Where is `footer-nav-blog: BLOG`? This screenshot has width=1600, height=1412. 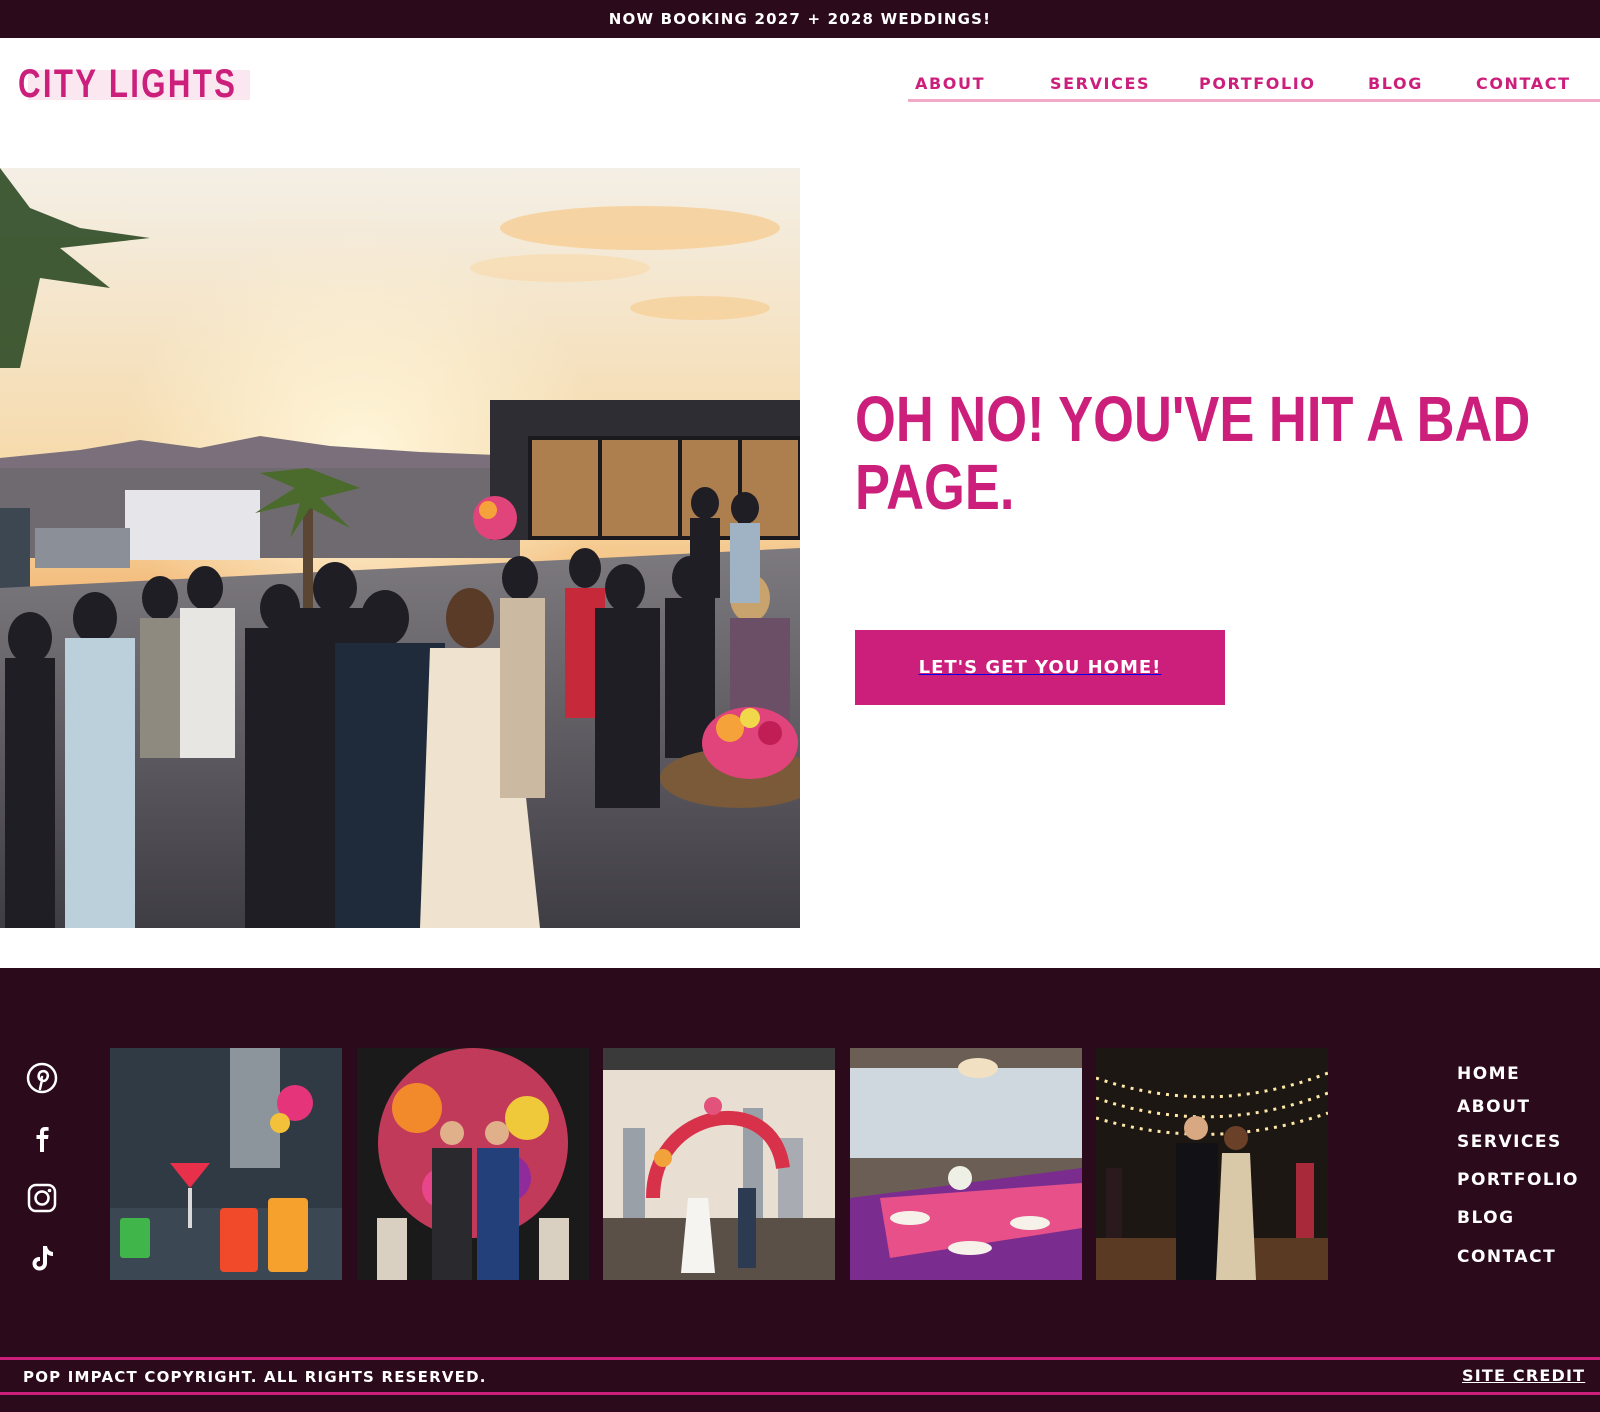 footer-nav-blog: BLOG is located at coordinates (1486, 1218).